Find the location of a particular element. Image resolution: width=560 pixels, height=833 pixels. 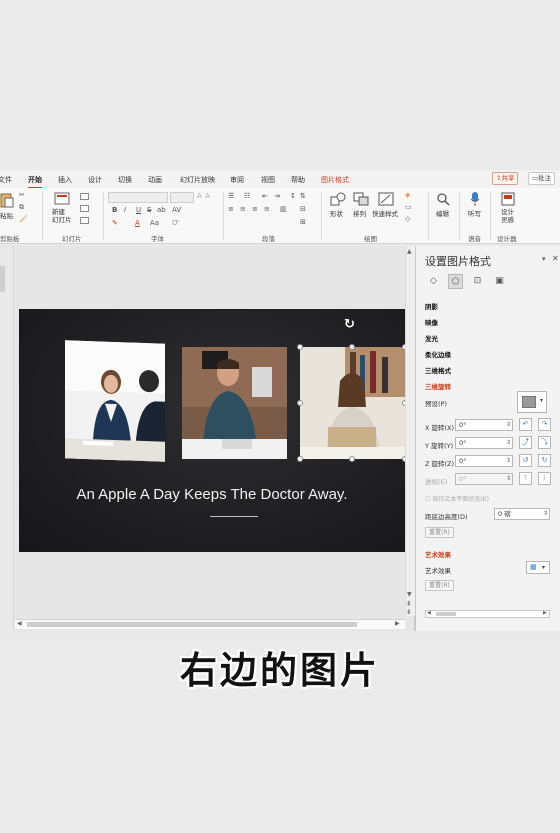

y-rotate-down-icon: ⤵ is located at coordinates (544, 442).